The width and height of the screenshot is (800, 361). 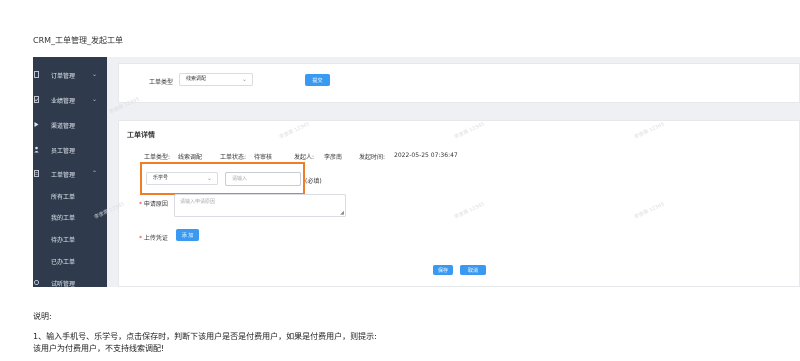 I want to click on sidebar-item-label: 试听管理, so click(x=63, y=284).